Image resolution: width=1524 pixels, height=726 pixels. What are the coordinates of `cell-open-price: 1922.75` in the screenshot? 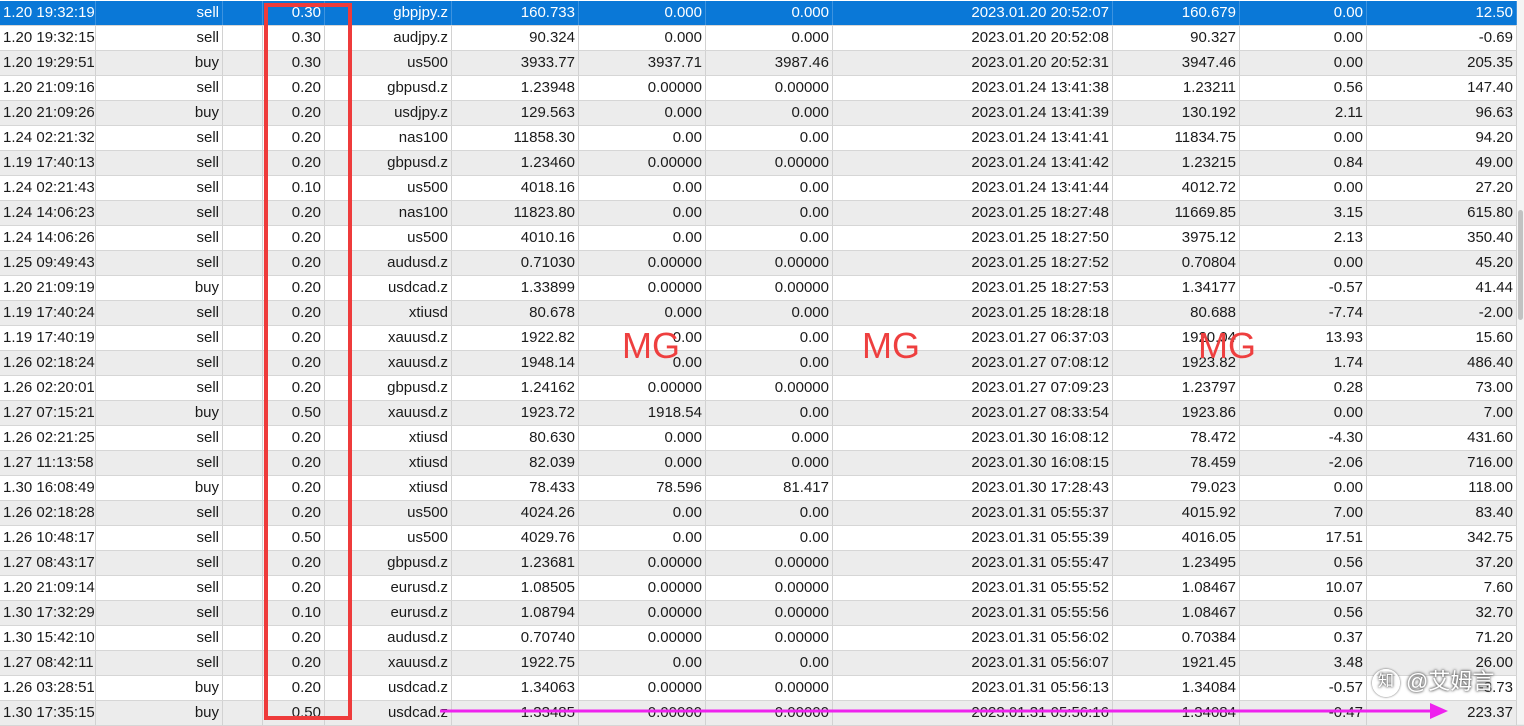 It's located at (515, 663).